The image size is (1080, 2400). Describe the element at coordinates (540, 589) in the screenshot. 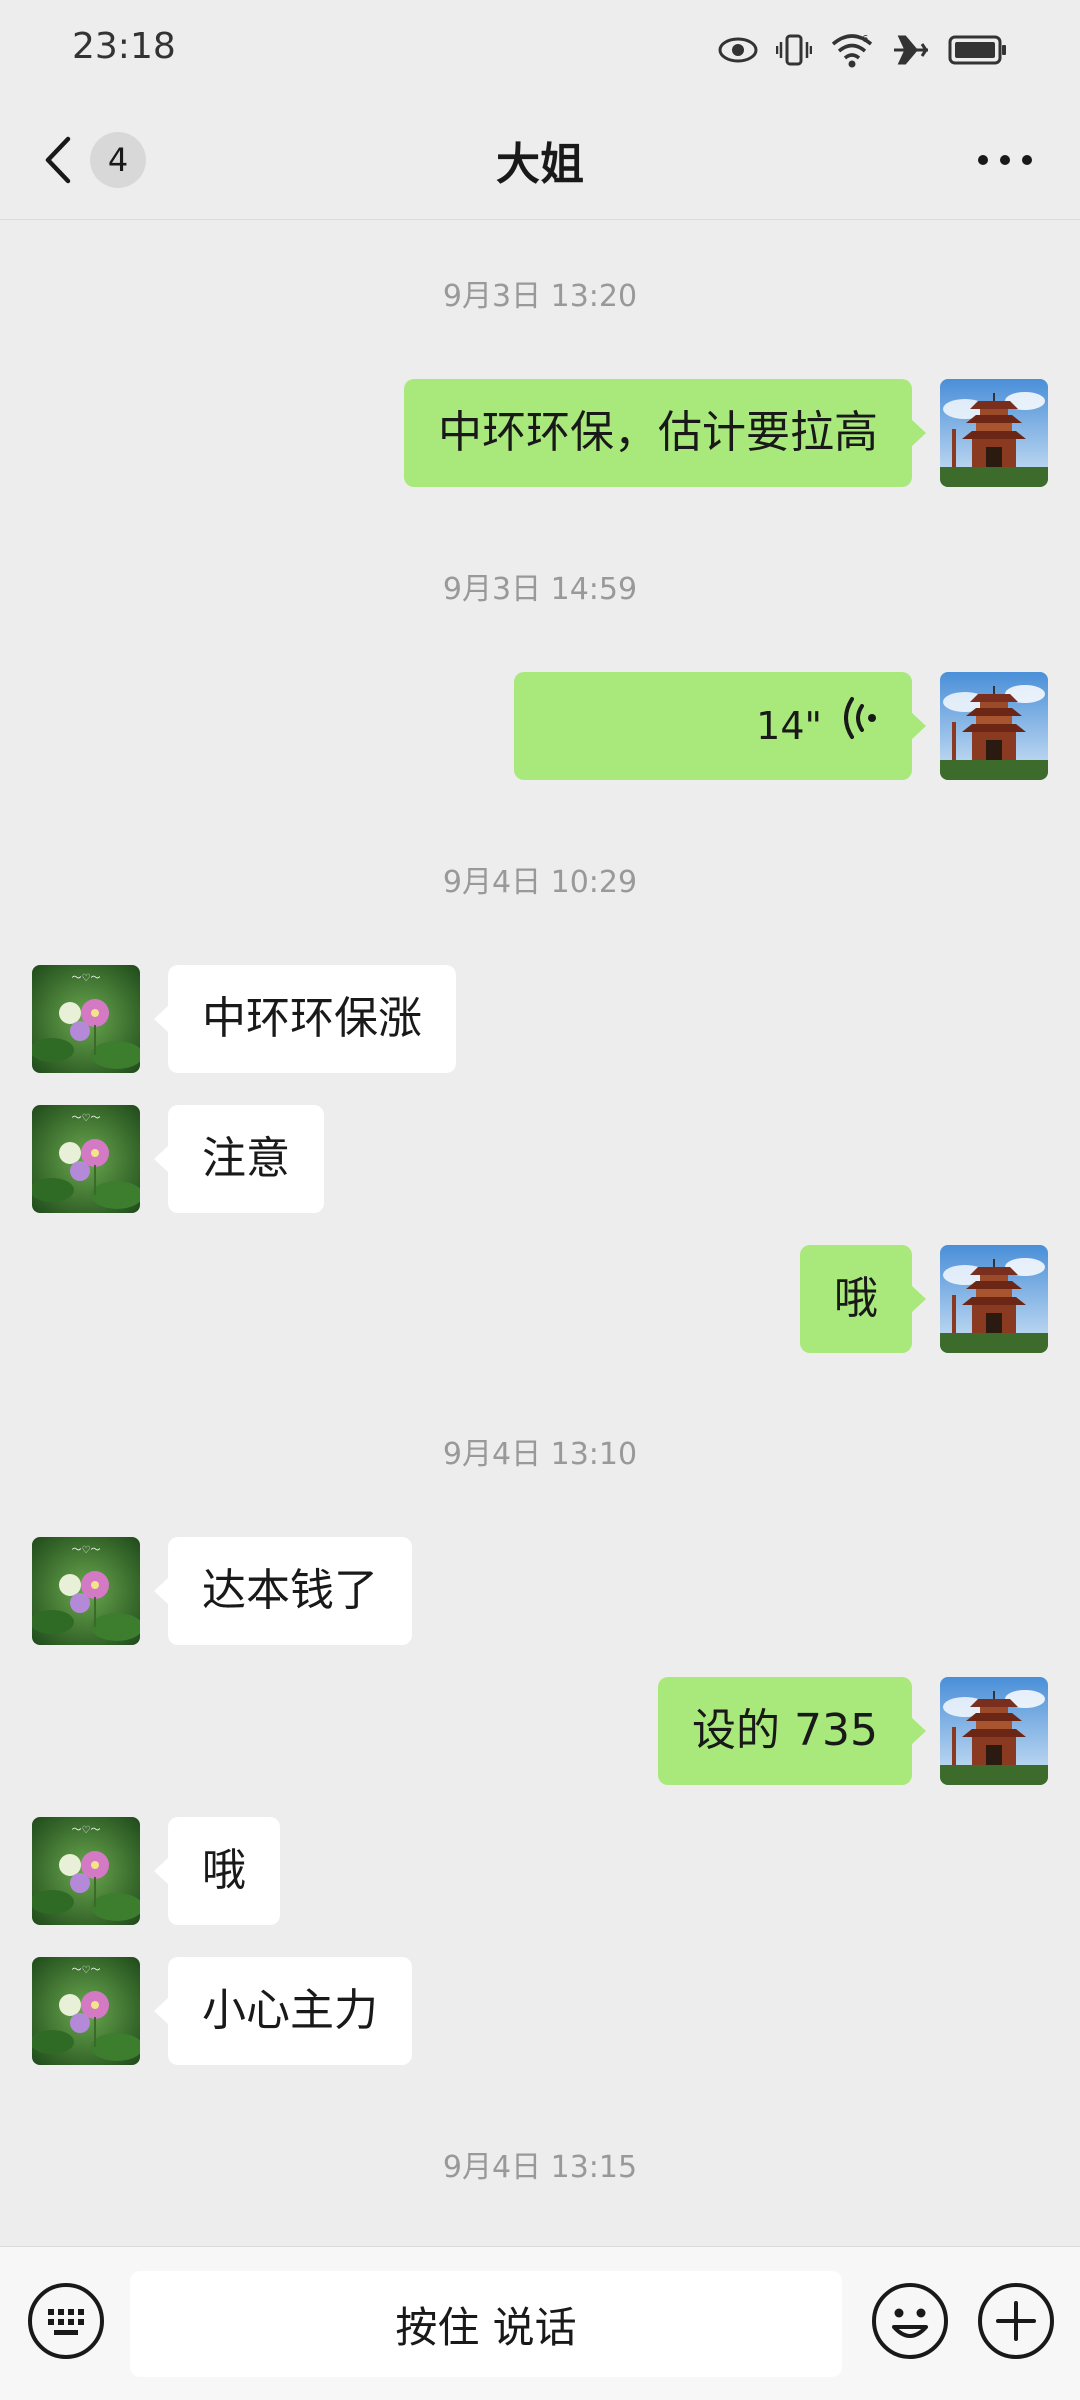

I see `message-timestamp: 9月3日 14:59` at that location.